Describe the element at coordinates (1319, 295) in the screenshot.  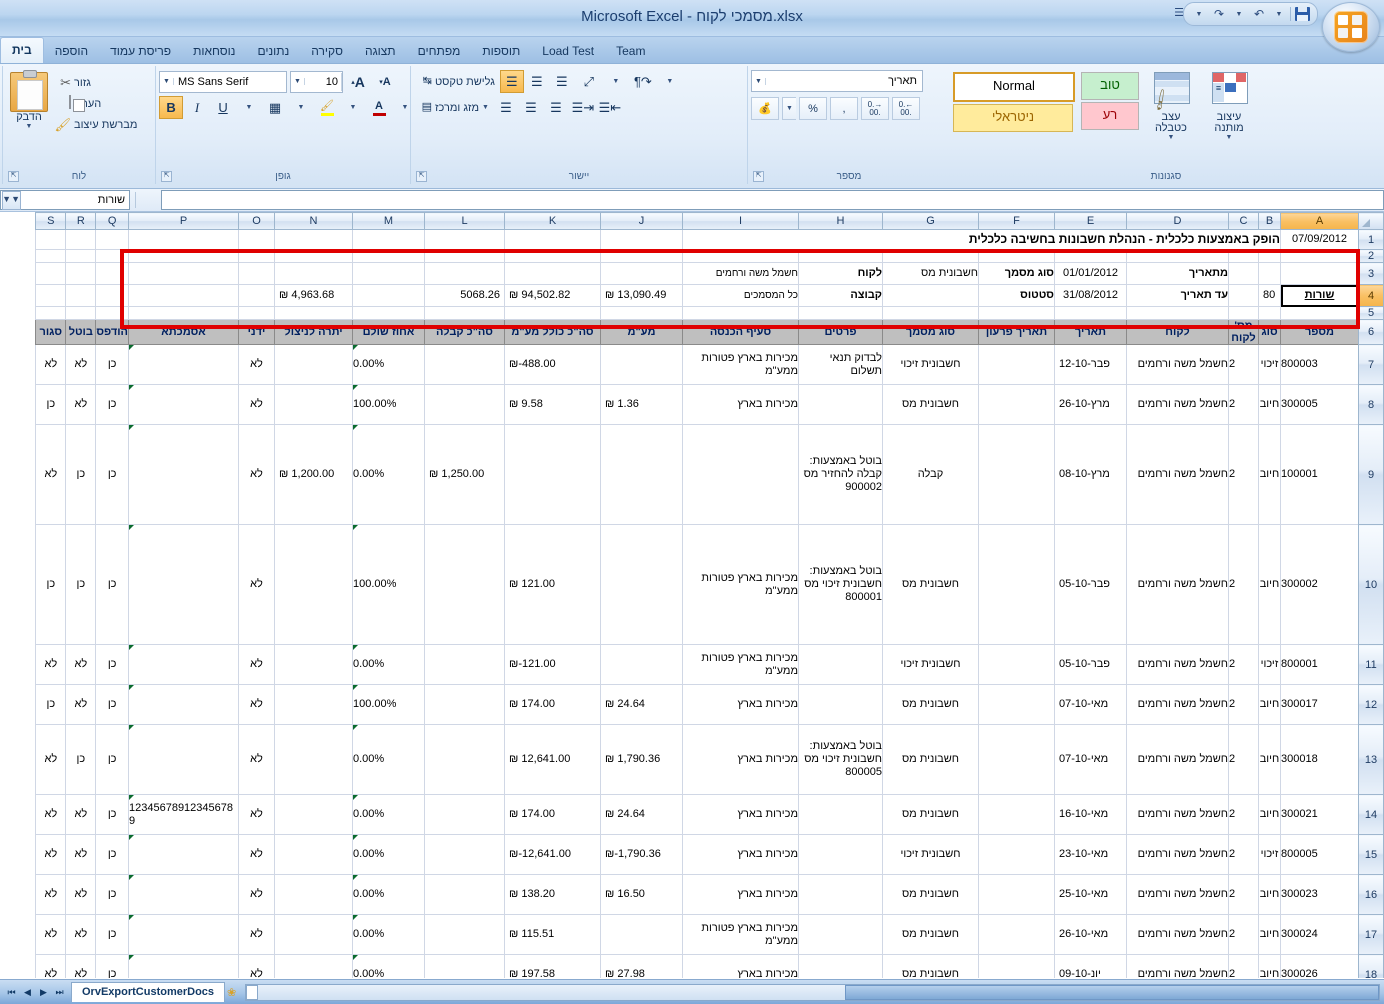
I see `cell-A: שורות` at that location.